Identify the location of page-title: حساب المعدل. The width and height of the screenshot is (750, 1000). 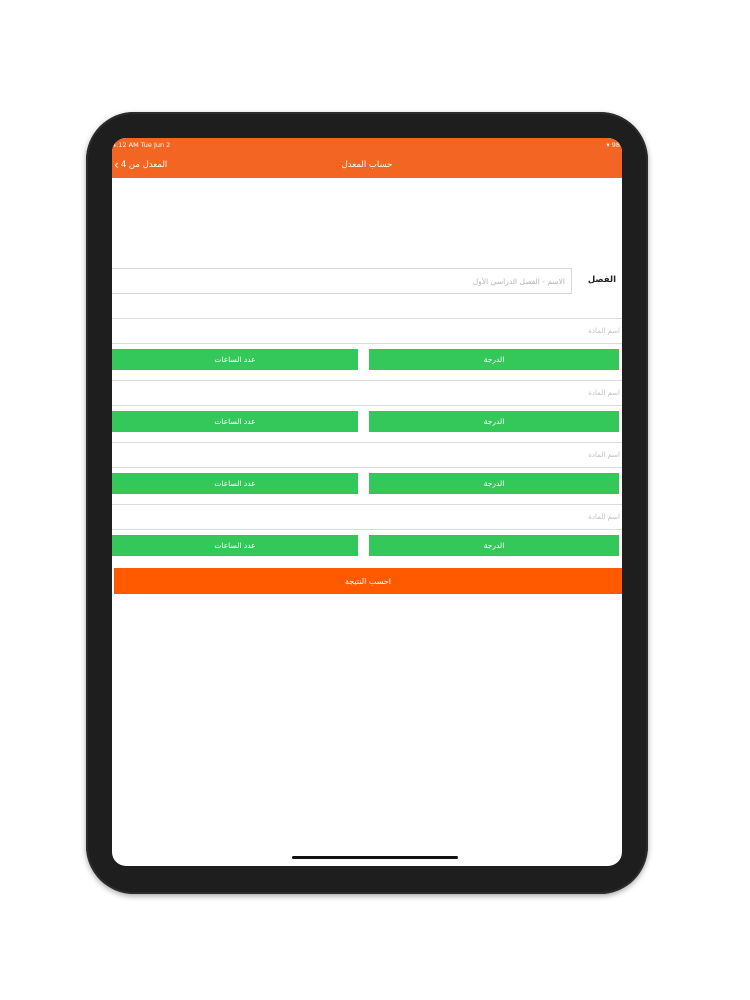
(367, 165).